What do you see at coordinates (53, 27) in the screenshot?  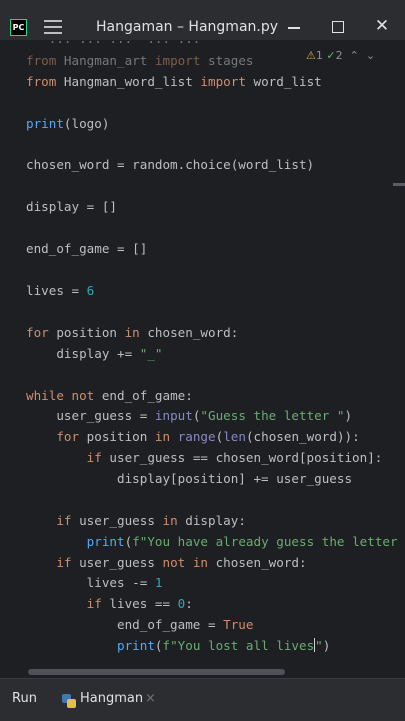 I see `hamburger-menu-icon` at bounding box center [53, 27].